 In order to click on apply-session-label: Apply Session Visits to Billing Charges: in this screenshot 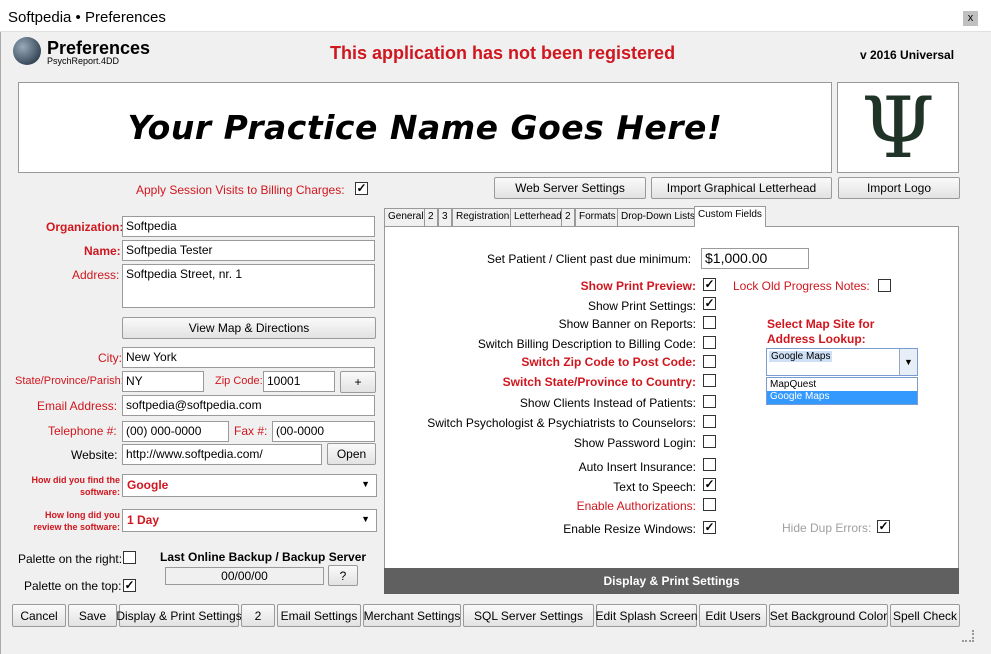, I will do `click(240, 190)`.